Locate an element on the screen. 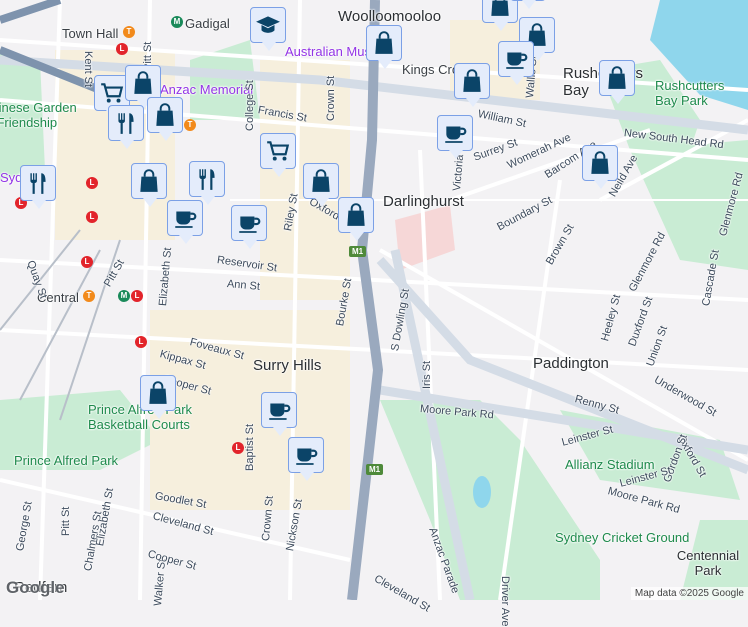 The image size is (748, 627). shopping-cart-marker is located at coordinates (278, 155).